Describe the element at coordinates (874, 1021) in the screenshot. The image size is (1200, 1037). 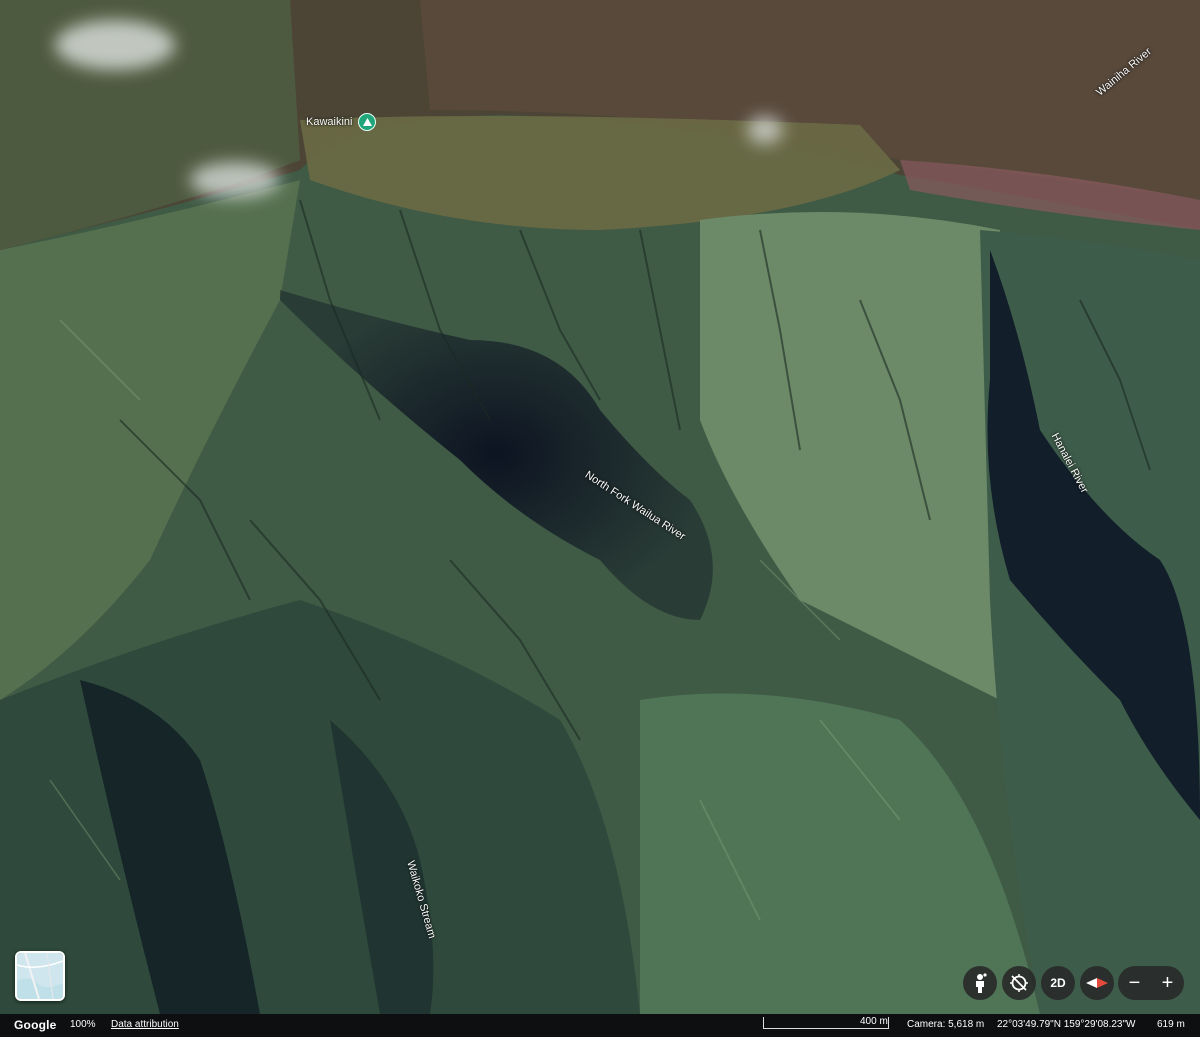
I see `scale-label: 400 m` at that location.